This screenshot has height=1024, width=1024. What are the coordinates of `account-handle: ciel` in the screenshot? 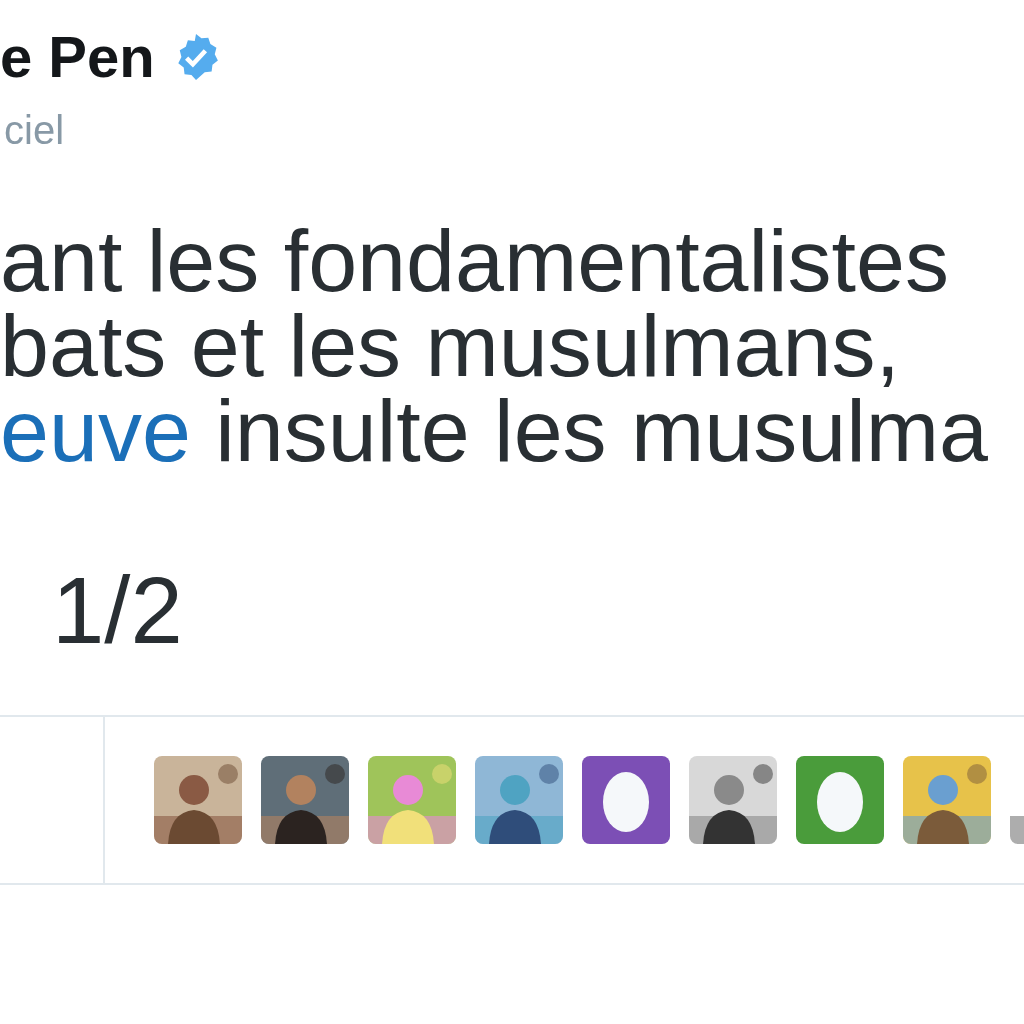 It's located at (34, 130).